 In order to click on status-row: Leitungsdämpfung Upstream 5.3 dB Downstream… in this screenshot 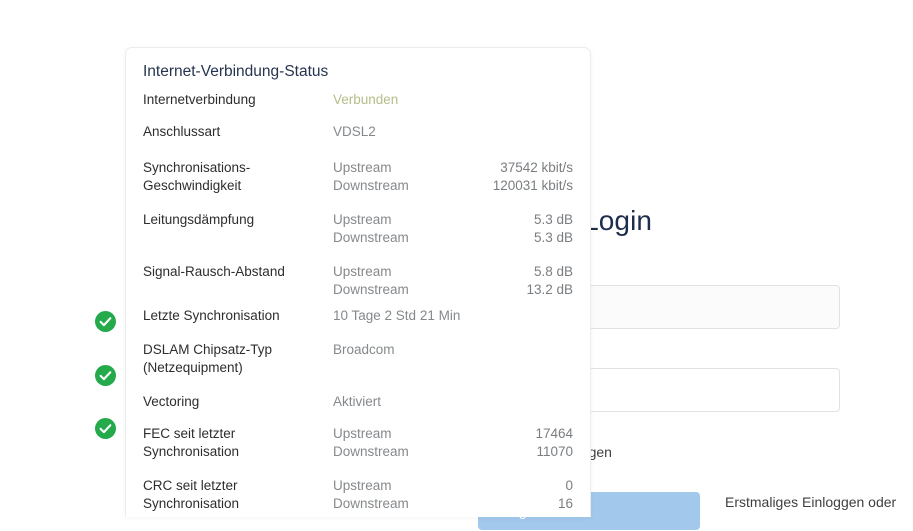, I will do `click(358, 229)`.